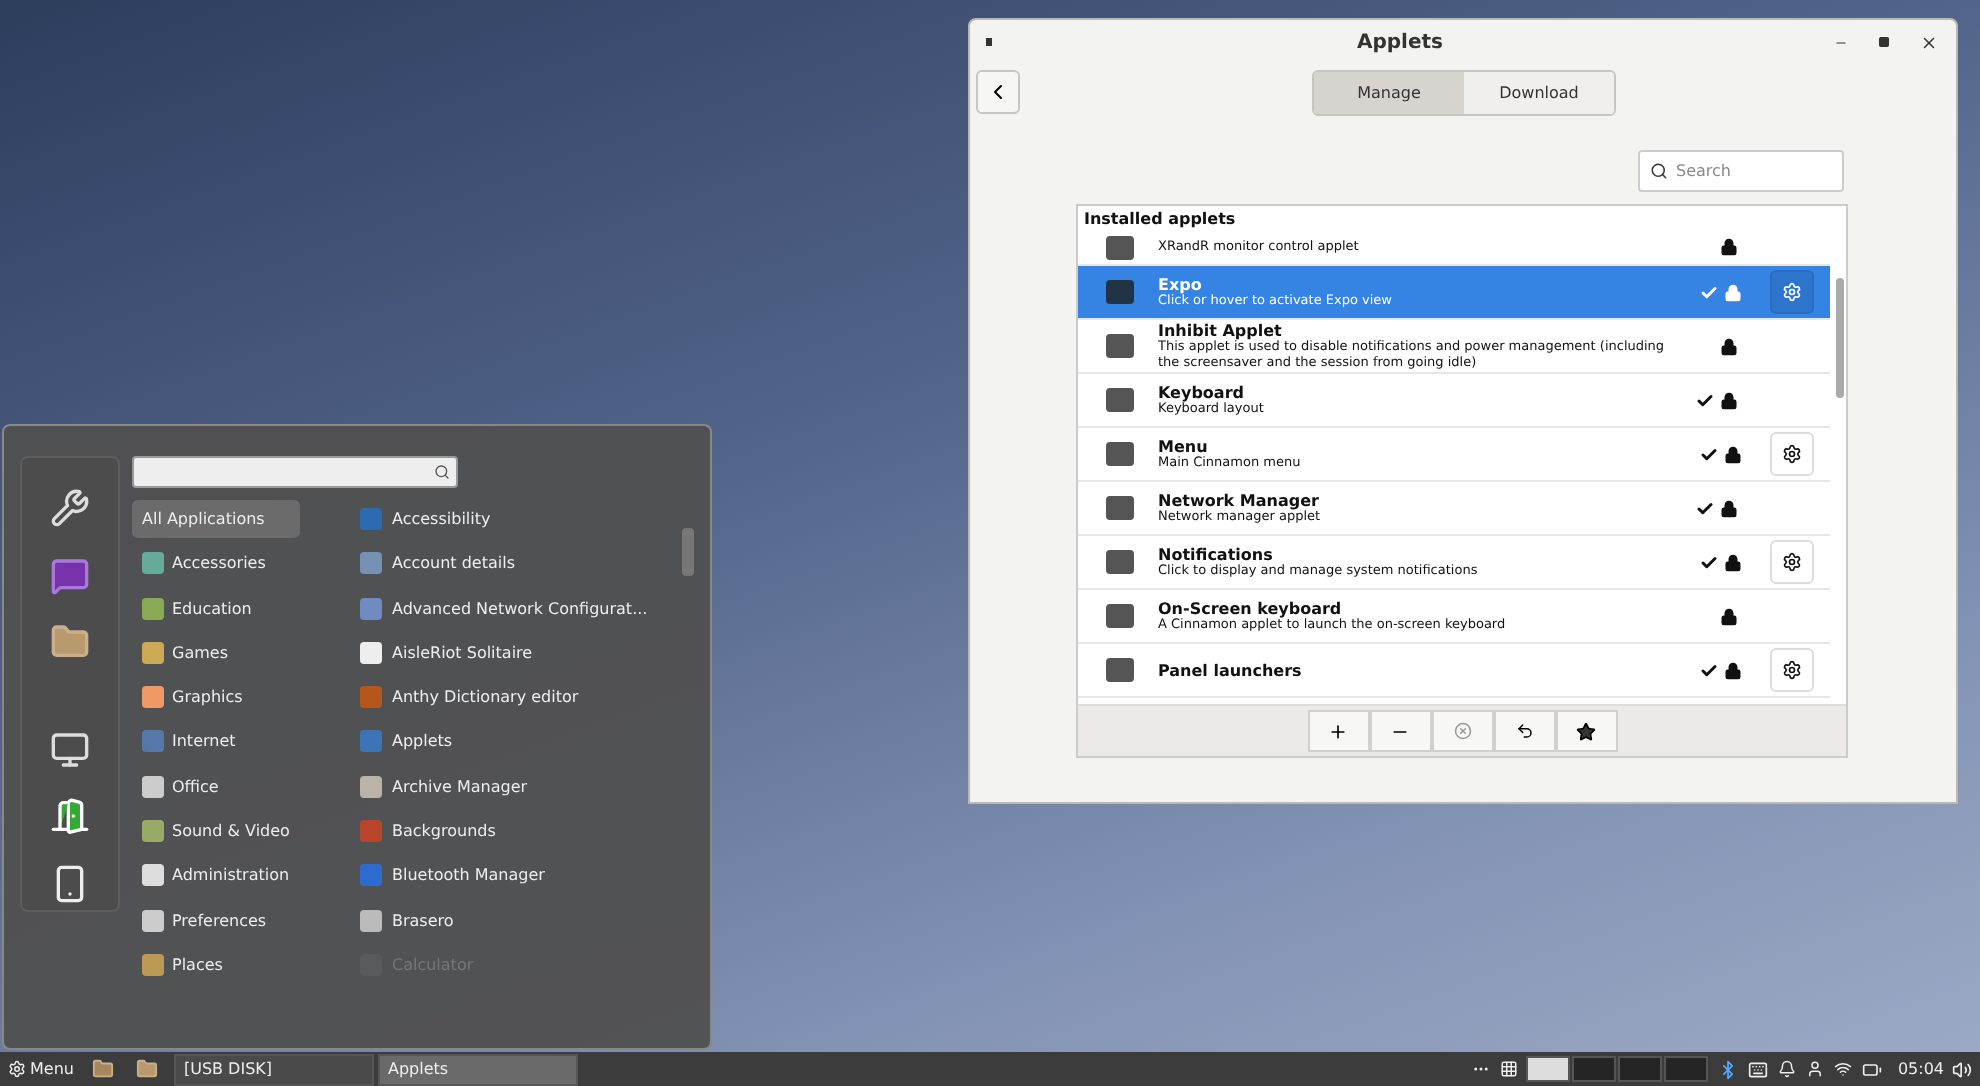  What do you see at coordinates (1757, 1069) in the screenshot?
I see `keyboard-icon` at bounding box center [1757, 1069].